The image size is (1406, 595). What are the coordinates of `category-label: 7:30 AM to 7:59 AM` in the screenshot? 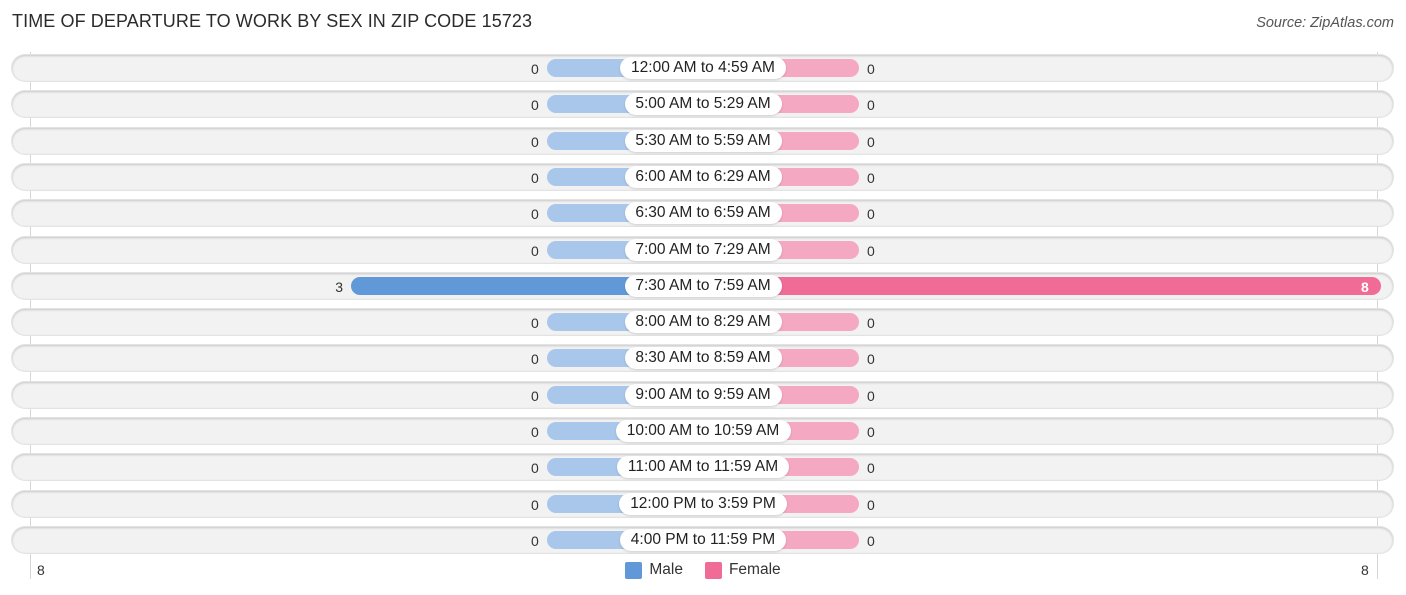 It's located at (703, 285).